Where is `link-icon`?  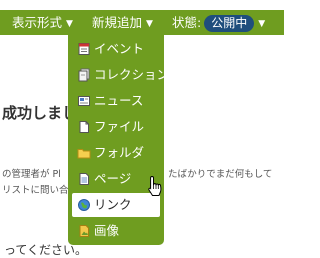
link-icon is located at coordinates (84, 205).